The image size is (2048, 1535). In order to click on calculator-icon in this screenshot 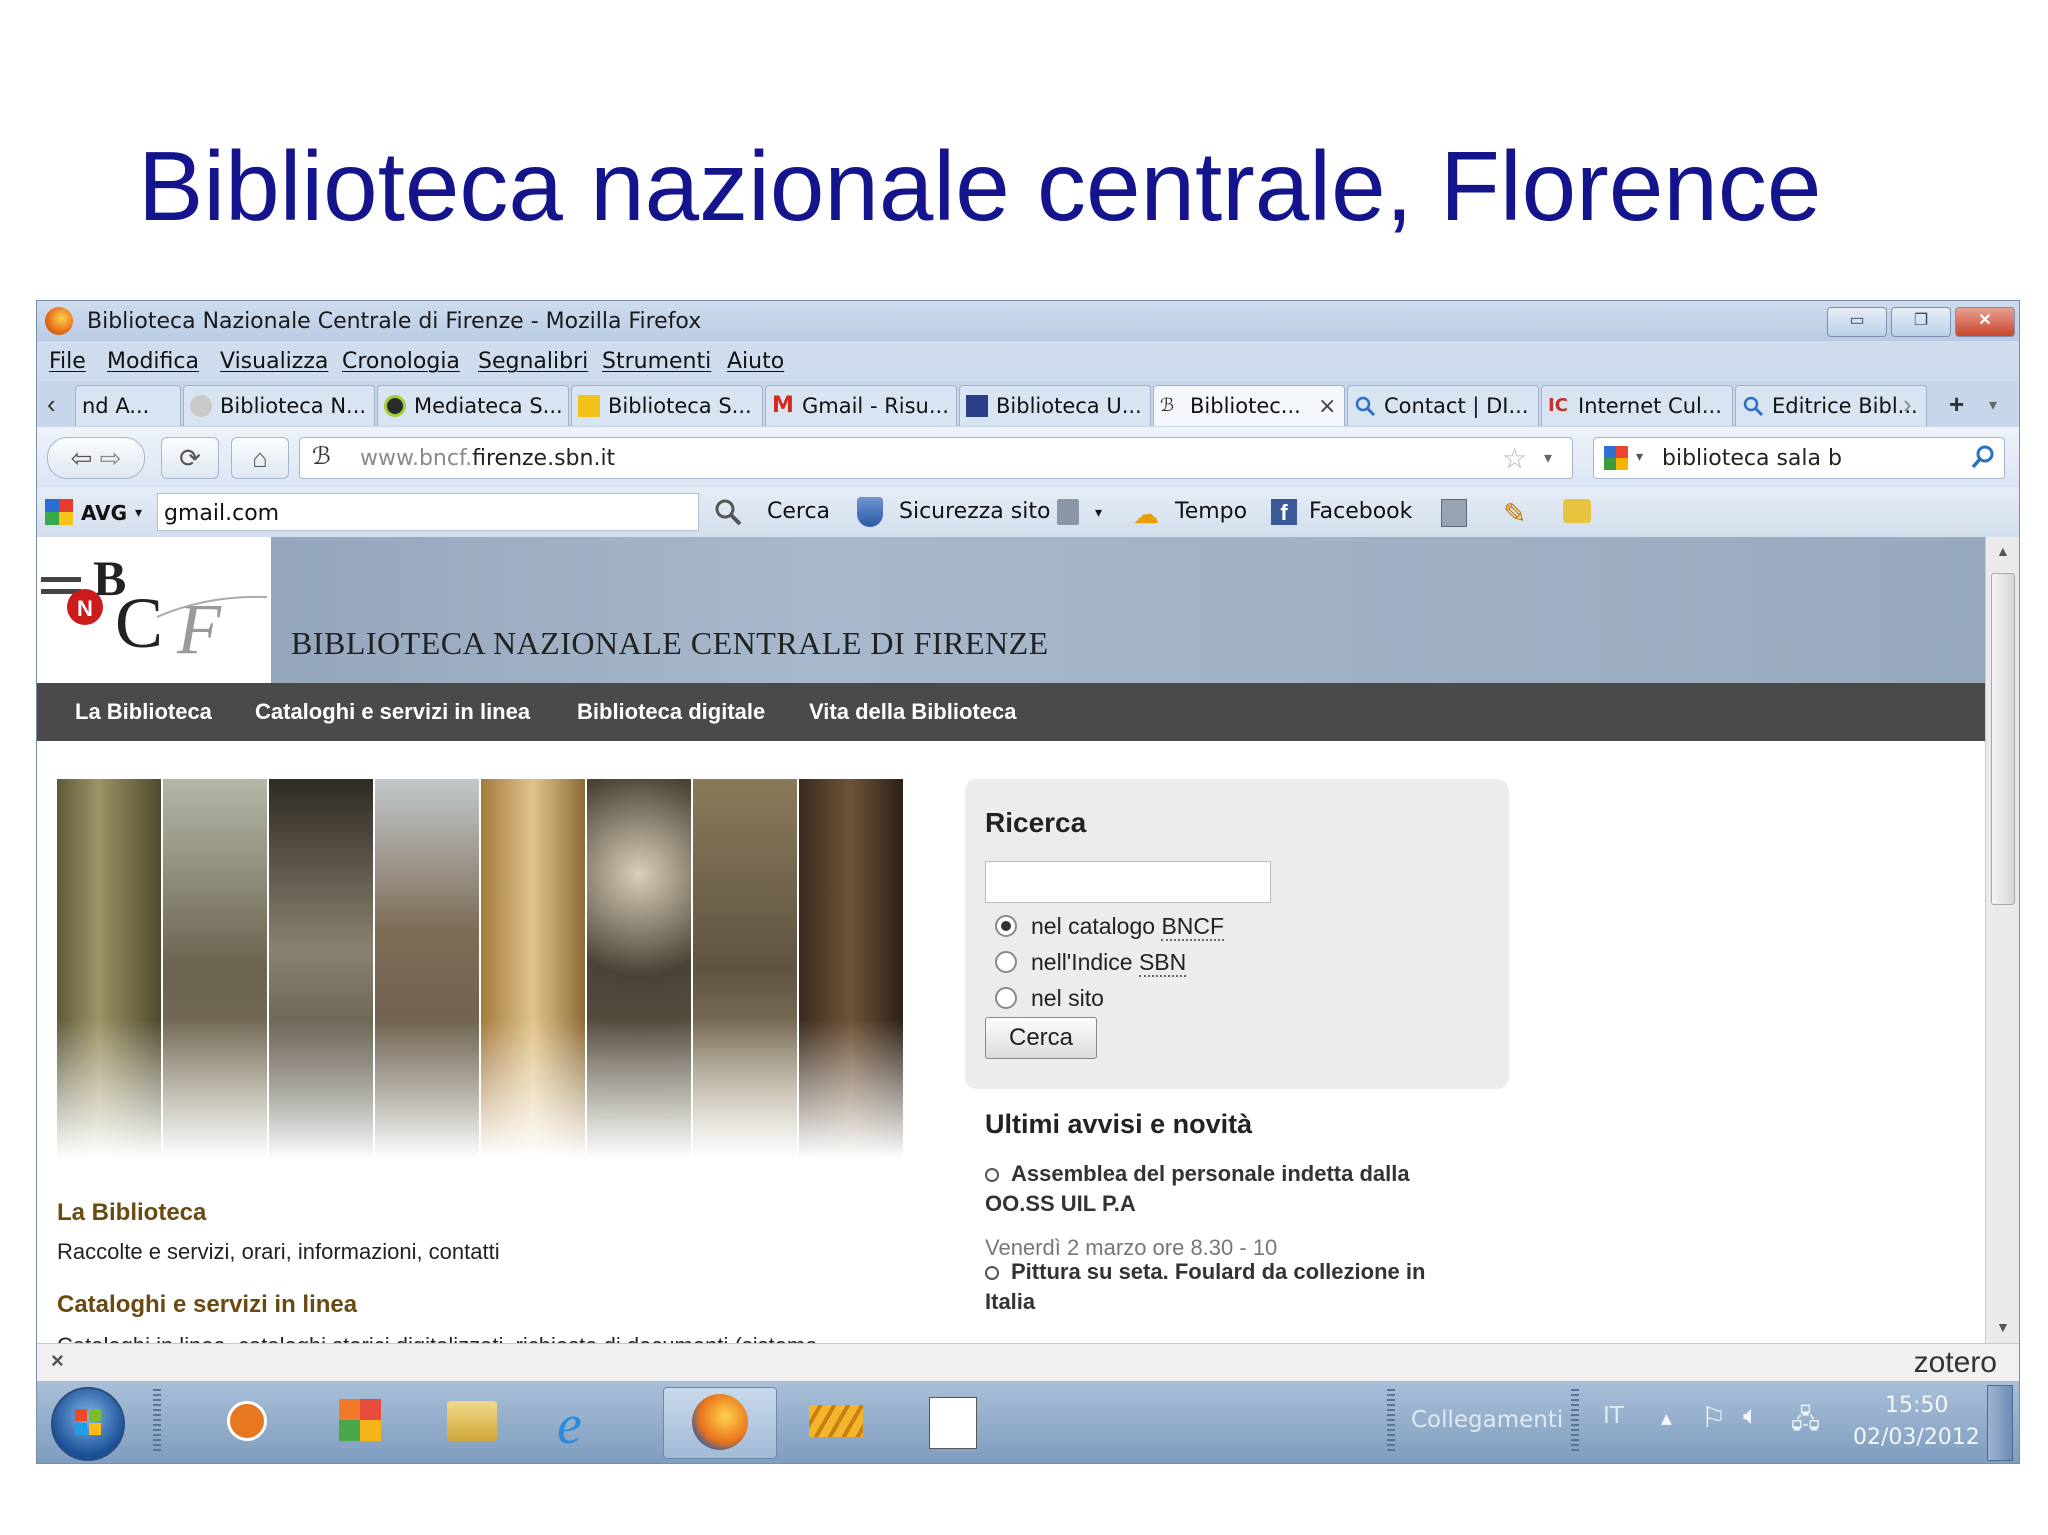, I will do `click(1454, 513)`.